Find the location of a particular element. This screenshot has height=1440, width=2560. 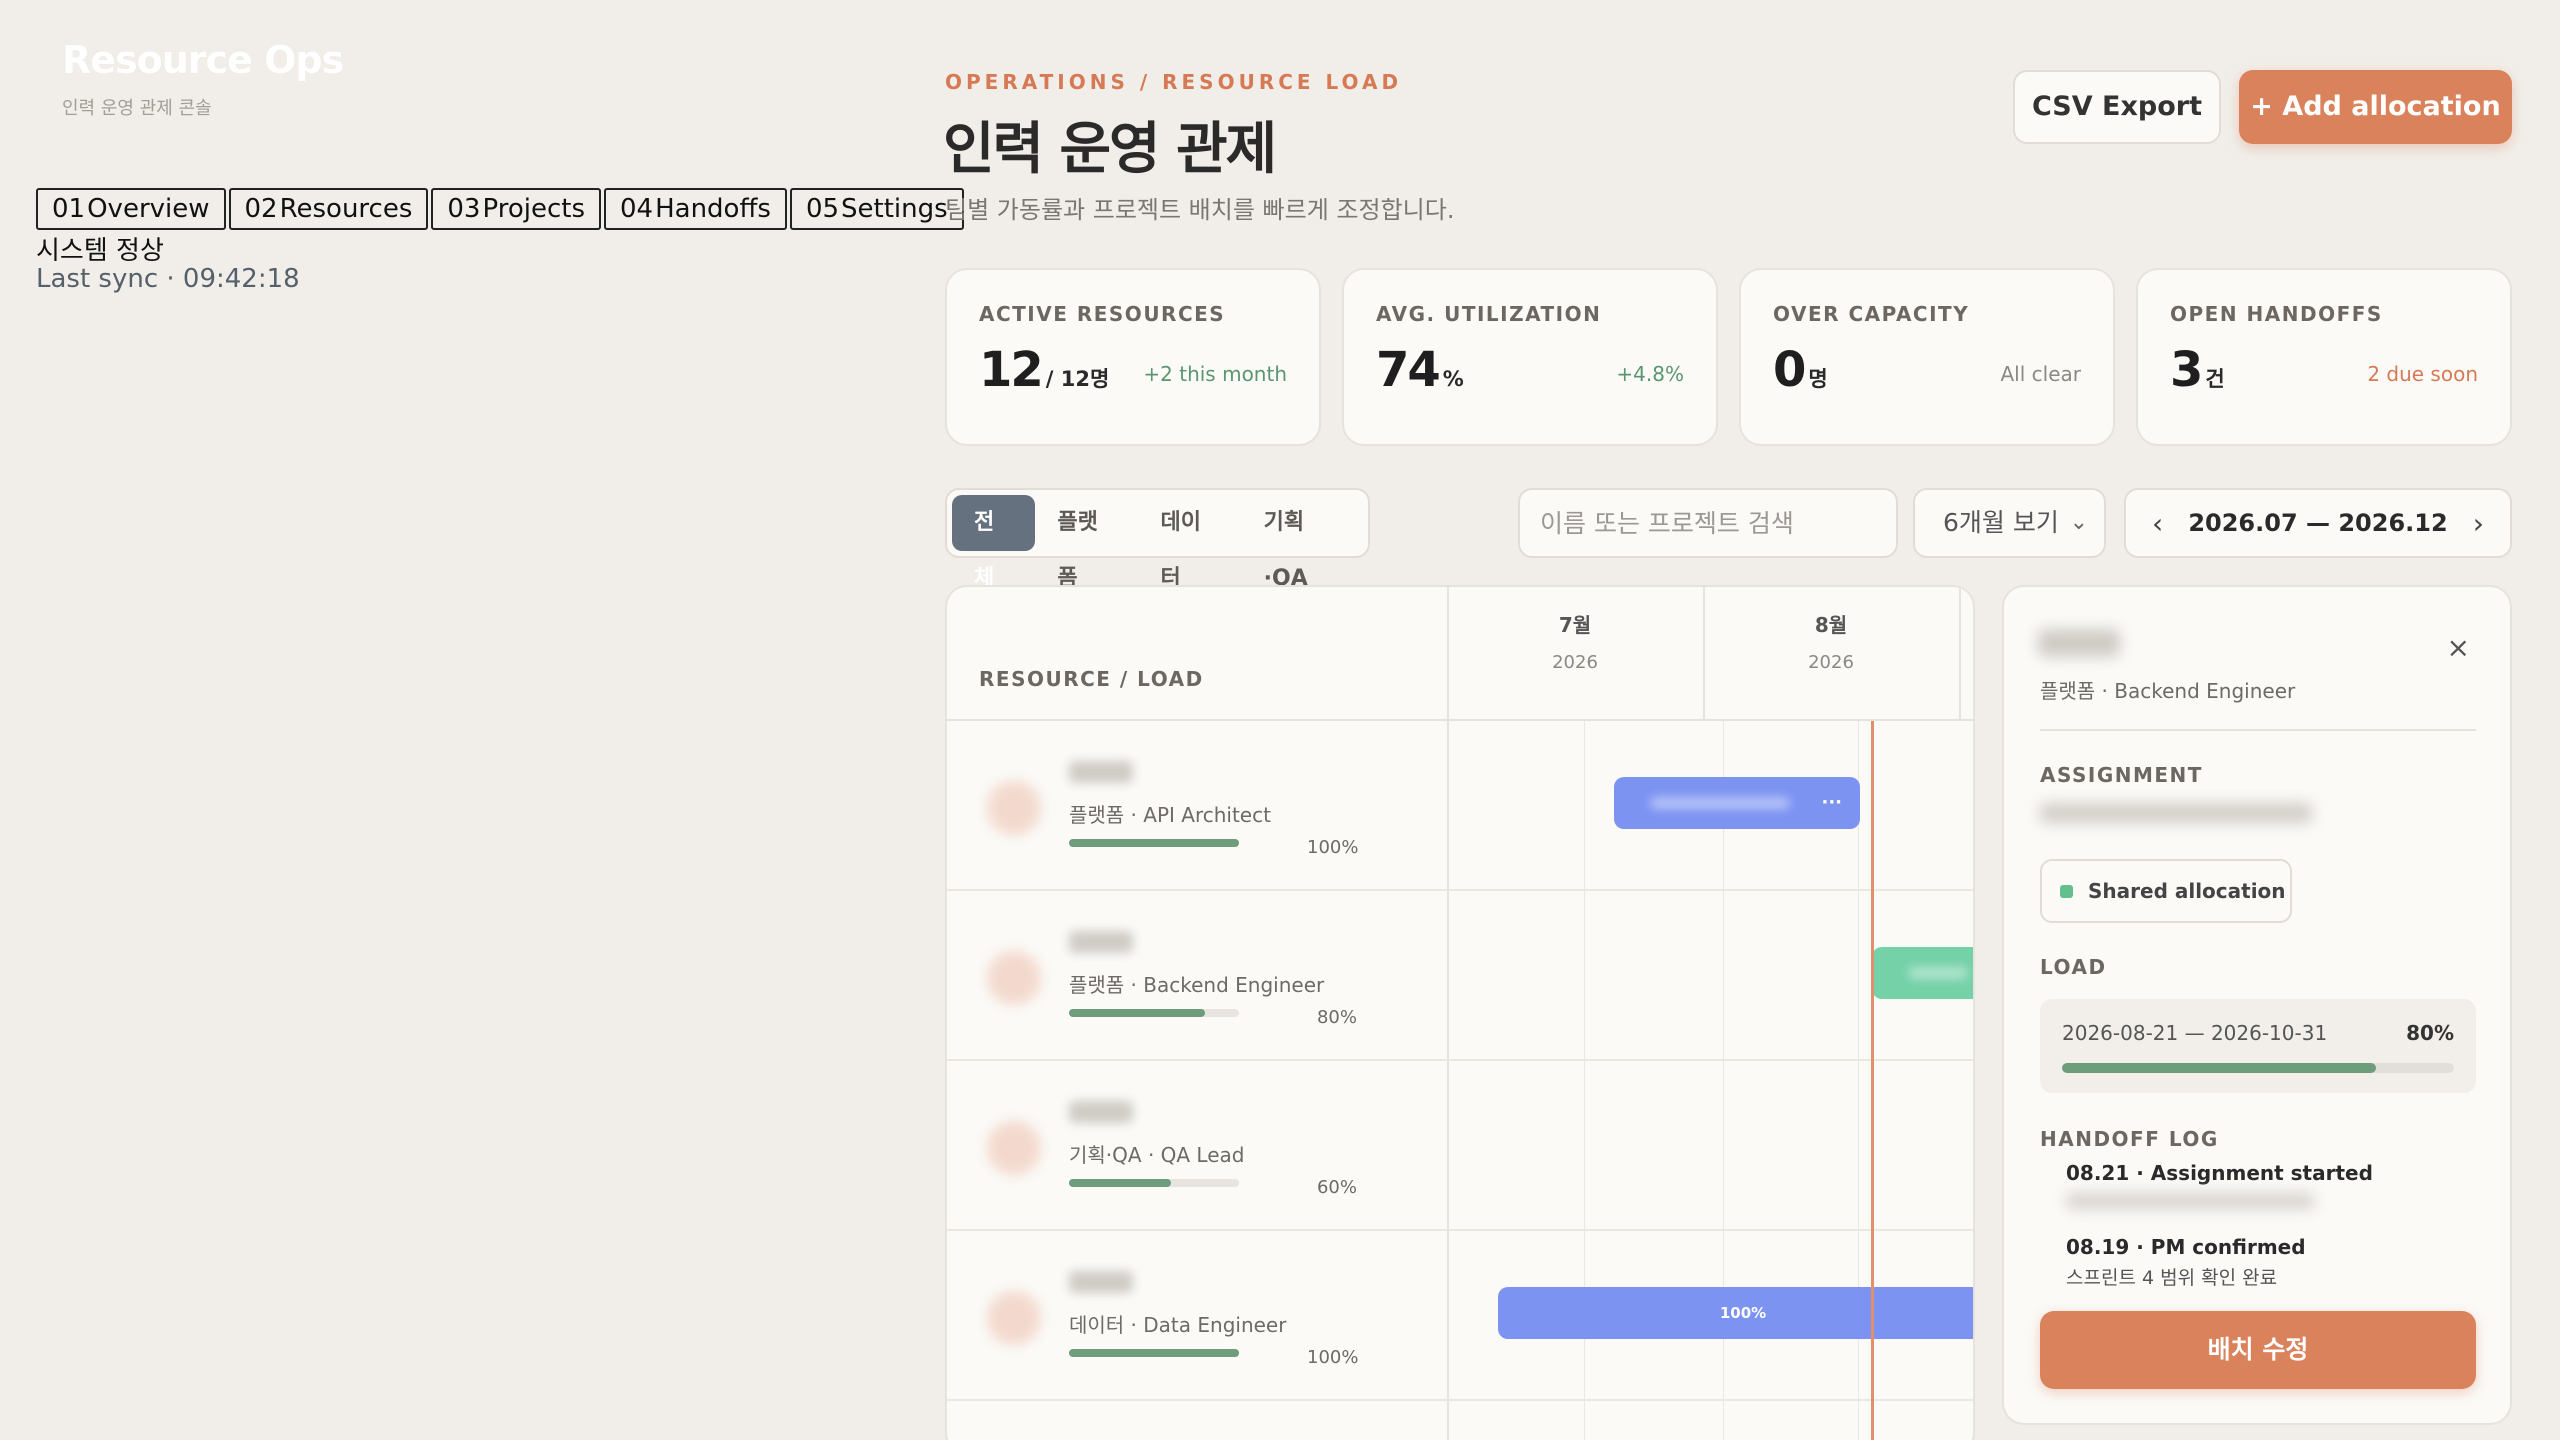

load-summary: 2026-08-21 — 2026-10-31 80% is located at coordinates (2258, 1046).